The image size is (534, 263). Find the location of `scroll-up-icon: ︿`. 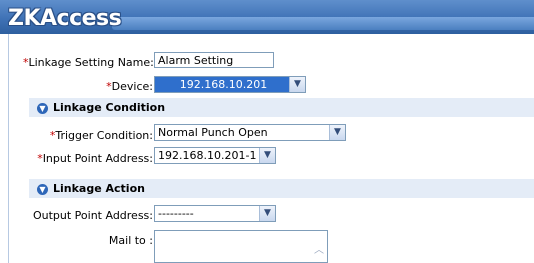

scroll-up-icon: ︿ is located at coordinates (319, 248).